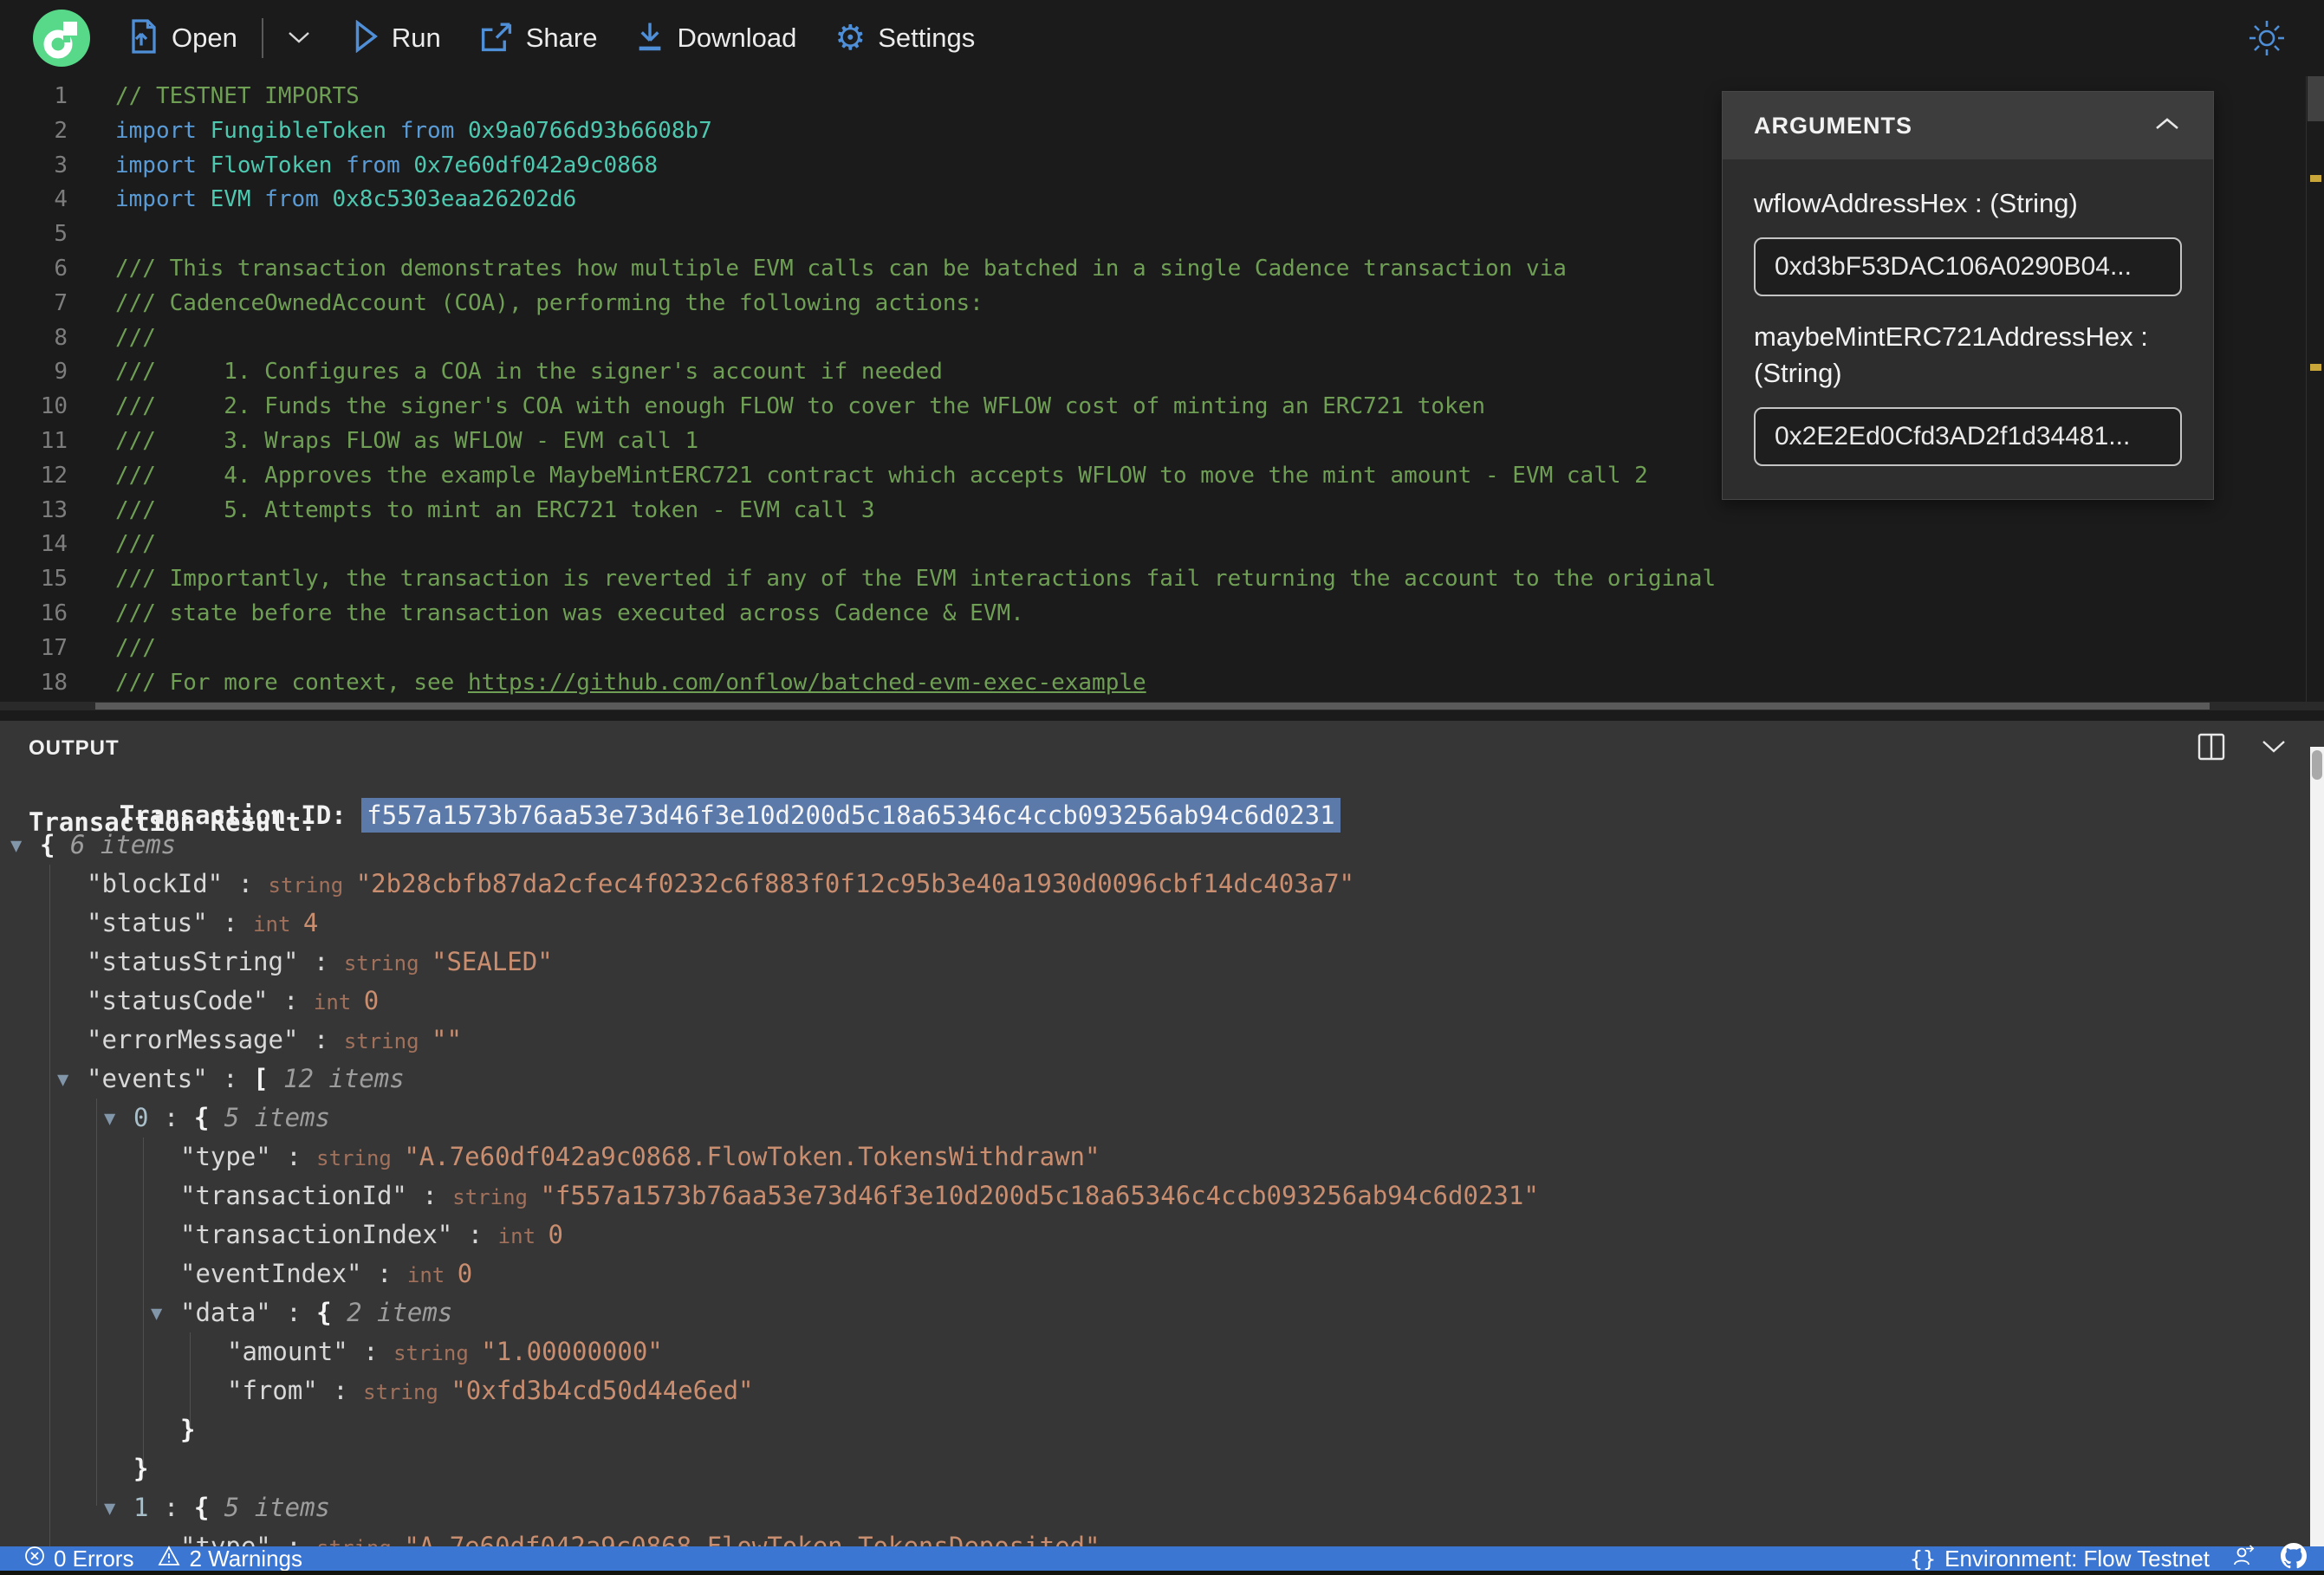 This screenshot has height=1575, width=2324. Describe the element at coordinates (61, 199) in the screenshot. I see `line-number: 4` at that location.